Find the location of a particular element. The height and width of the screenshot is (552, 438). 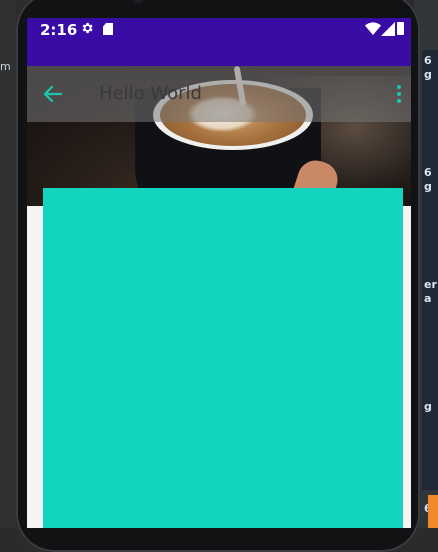

ide-fragment: a is located at coordinates (428, 298).